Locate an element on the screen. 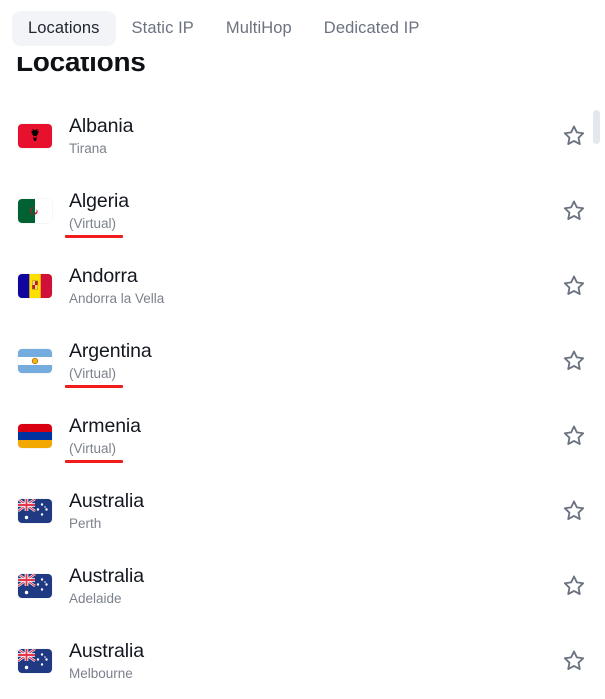  location-labels: Australia Melbourne is located at coordinates (106, 661).